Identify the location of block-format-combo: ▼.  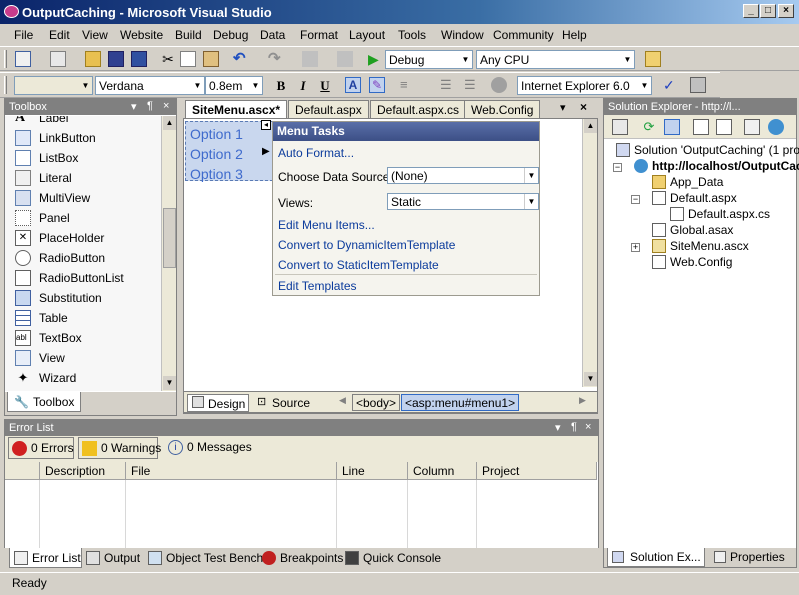
(53, 85).